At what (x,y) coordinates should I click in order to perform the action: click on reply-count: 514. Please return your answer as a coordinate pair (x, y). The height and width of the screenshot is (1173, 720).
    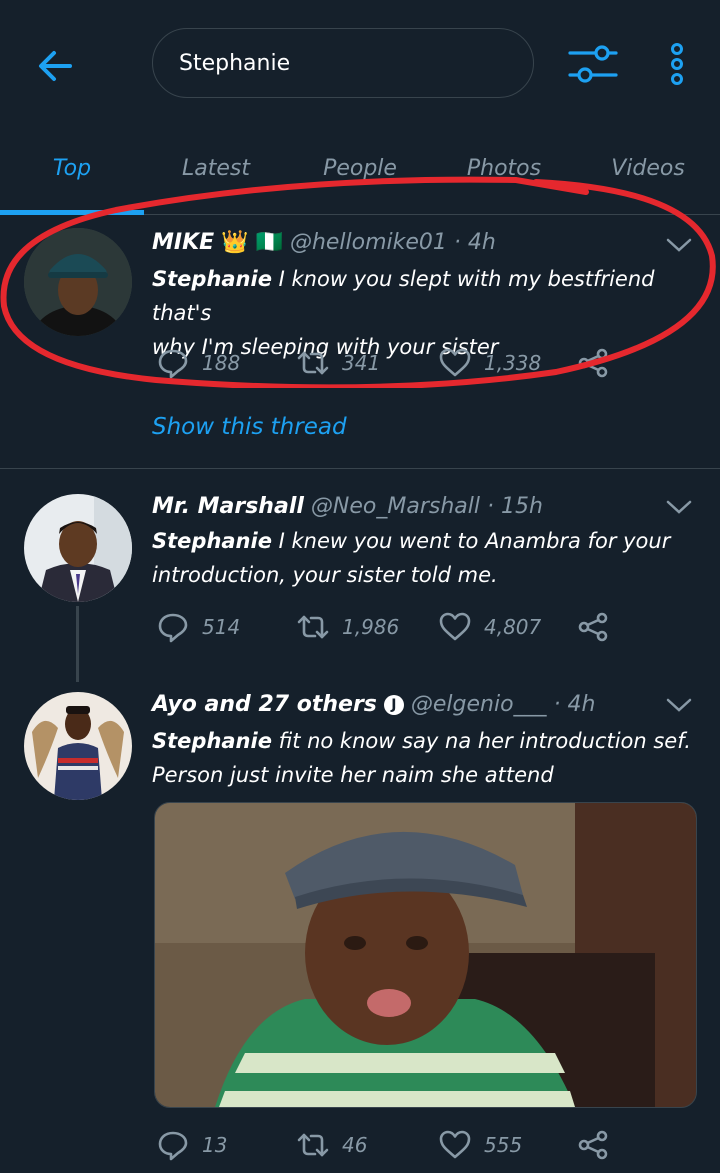
    Looking at the image, I should click on (221, 627).